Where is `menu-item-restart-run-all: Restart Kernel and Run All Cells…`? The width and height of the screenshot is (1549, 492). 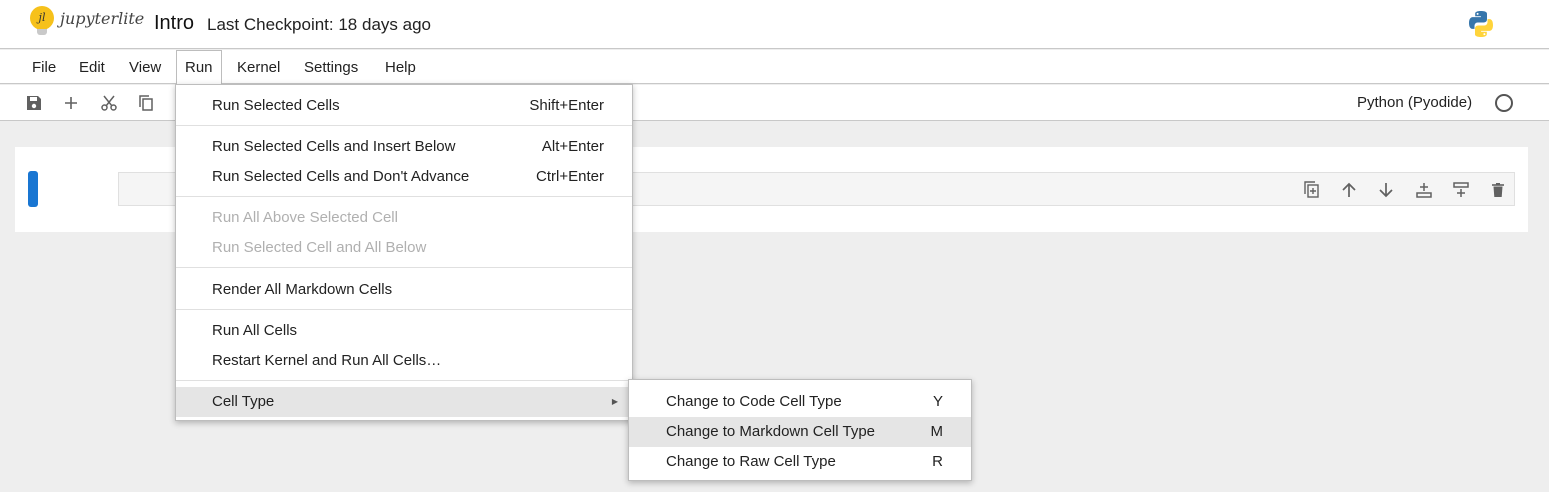 menu-item-restart-run-all: Restart Kernel and Run All Cells… is located at coordinates (404, 361).